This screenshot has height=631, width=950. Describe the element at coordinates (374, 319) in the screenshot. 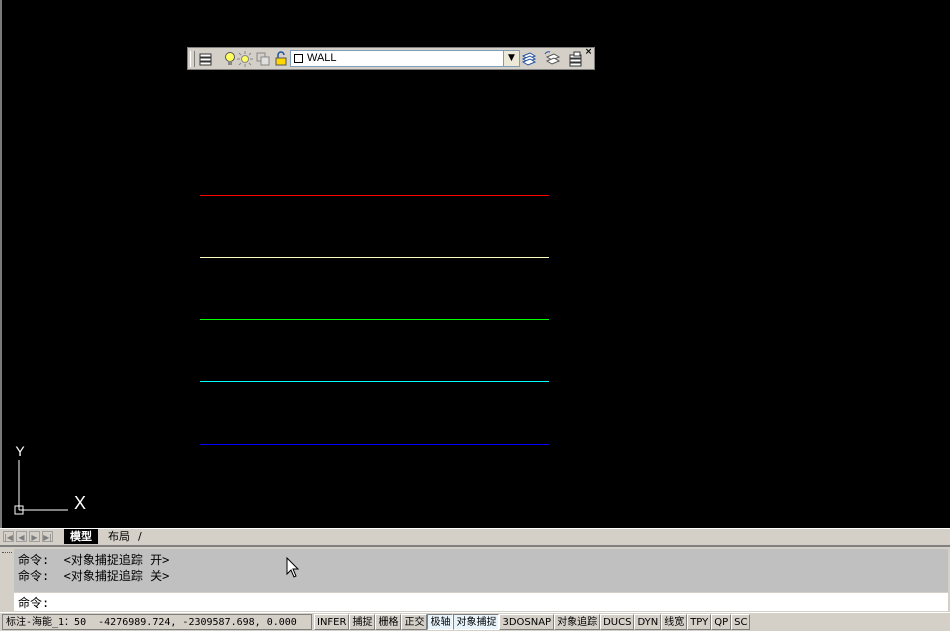

I see `green-line` at that location.